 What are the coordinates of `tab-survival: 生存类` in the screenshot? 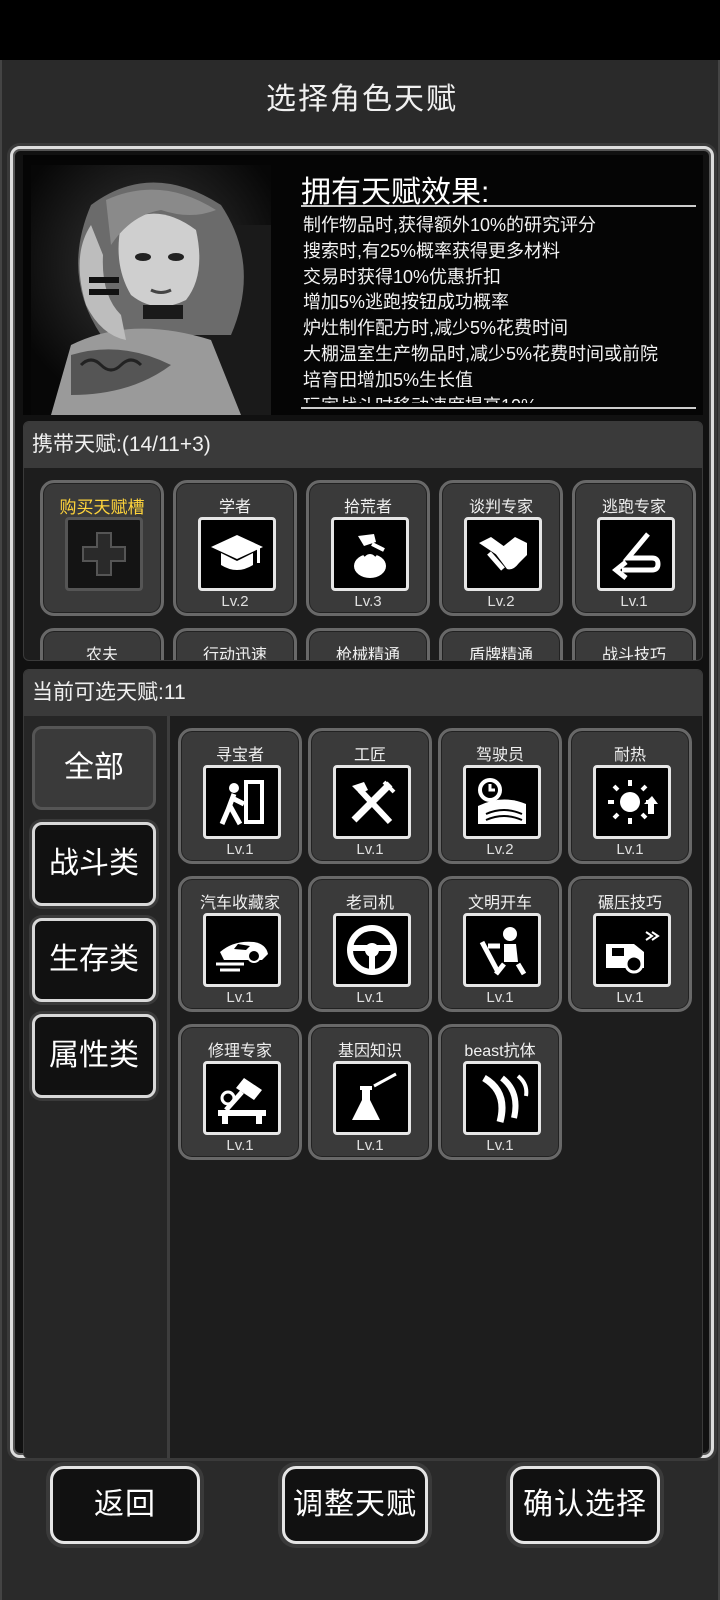 It's located at (94, 960).